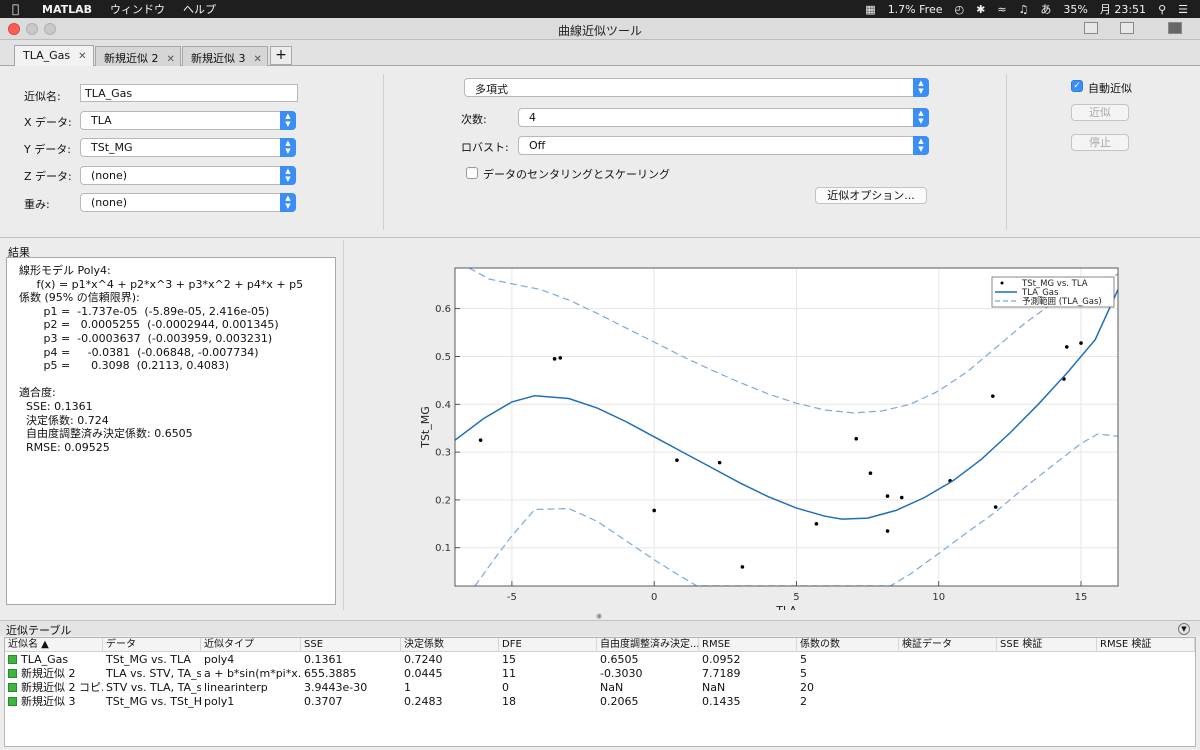 Image resolution: width=1200 pixels, height=750 pixels. What do you see at coordinates (472, 173) in the screenshot?
I see `center-scale-checkbox` at bounding box center [472, 173].